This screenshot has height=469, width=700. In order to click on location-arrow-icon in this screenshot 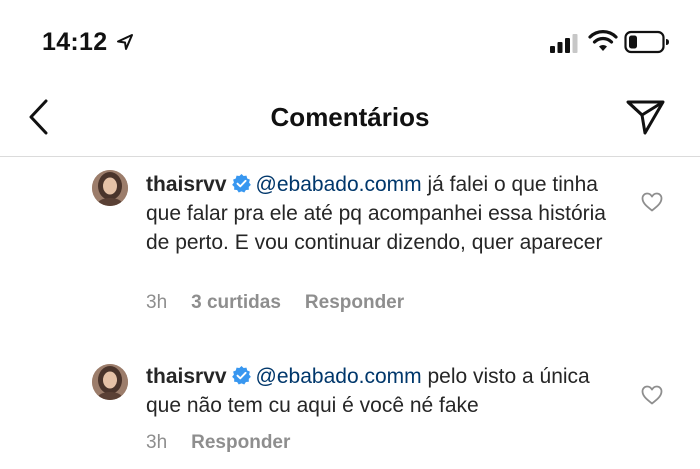, I will do `click(125, 42)`.